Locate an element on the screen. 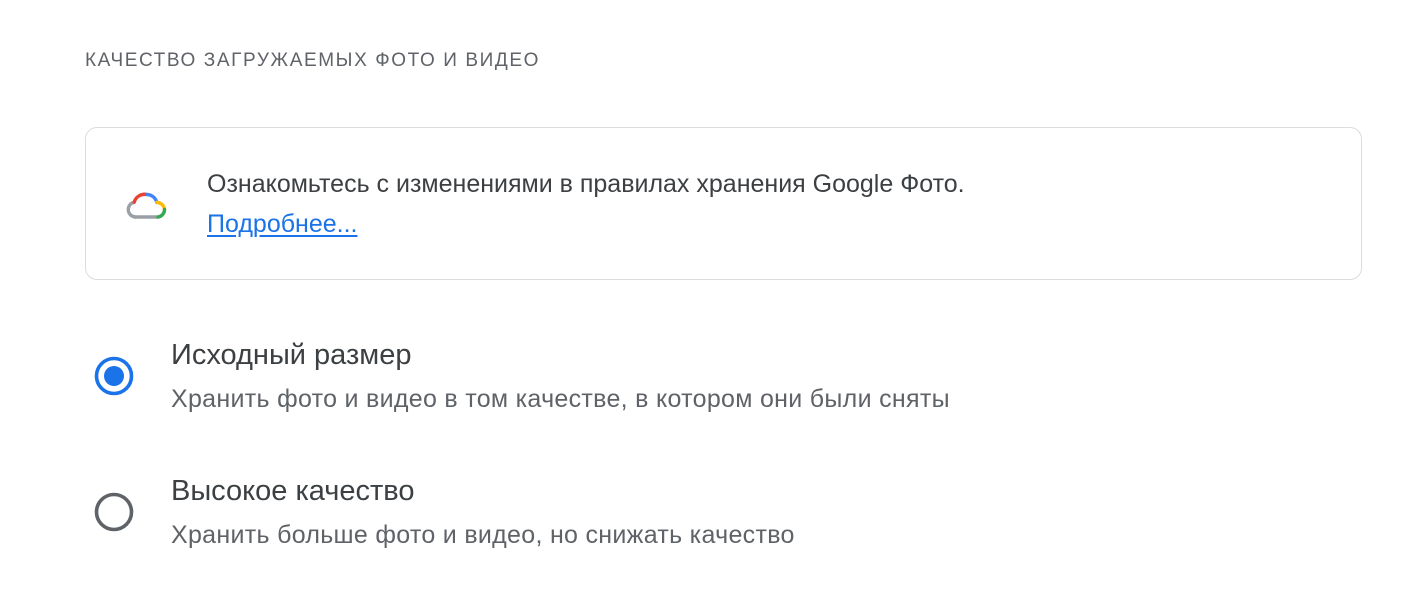 The height and width of the screenshot is (606, 1402). radio-selected-icon is located at coordinates (114, 376).